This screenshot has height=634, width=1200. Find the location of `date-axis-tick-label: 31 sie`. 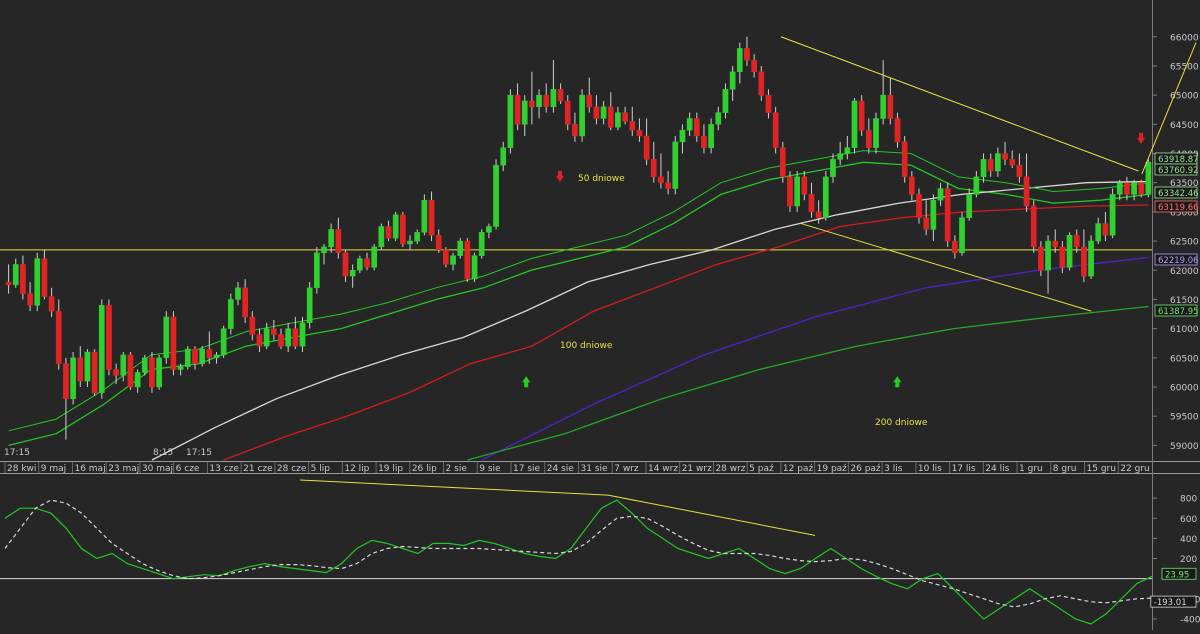

date-axis-tick-label: 31 sie is located at coordinates (595, 469).